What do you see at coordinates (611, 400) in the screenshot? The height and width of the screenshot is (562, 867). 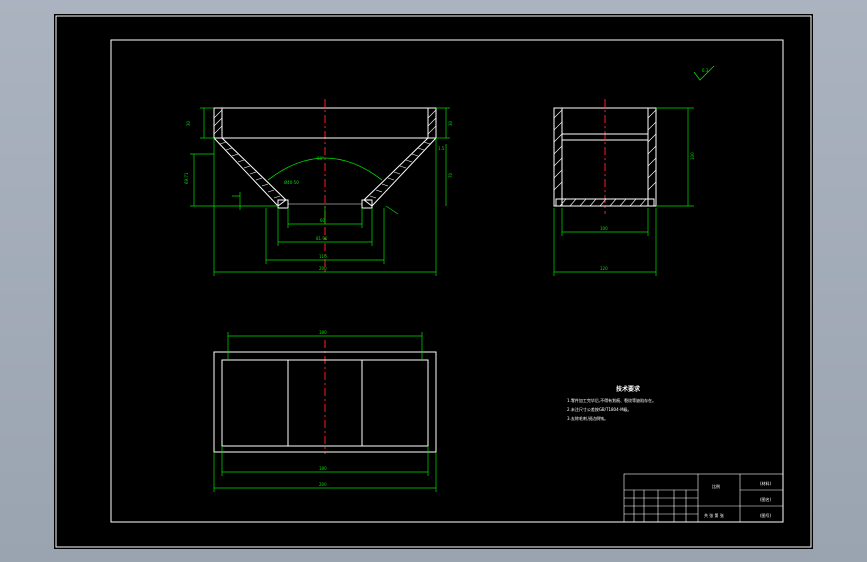 I see `notes-line-1: 1.零件加工完毕后,不得有划痕、裂纹等缺陷存在。` at bounding box center [611, 400].